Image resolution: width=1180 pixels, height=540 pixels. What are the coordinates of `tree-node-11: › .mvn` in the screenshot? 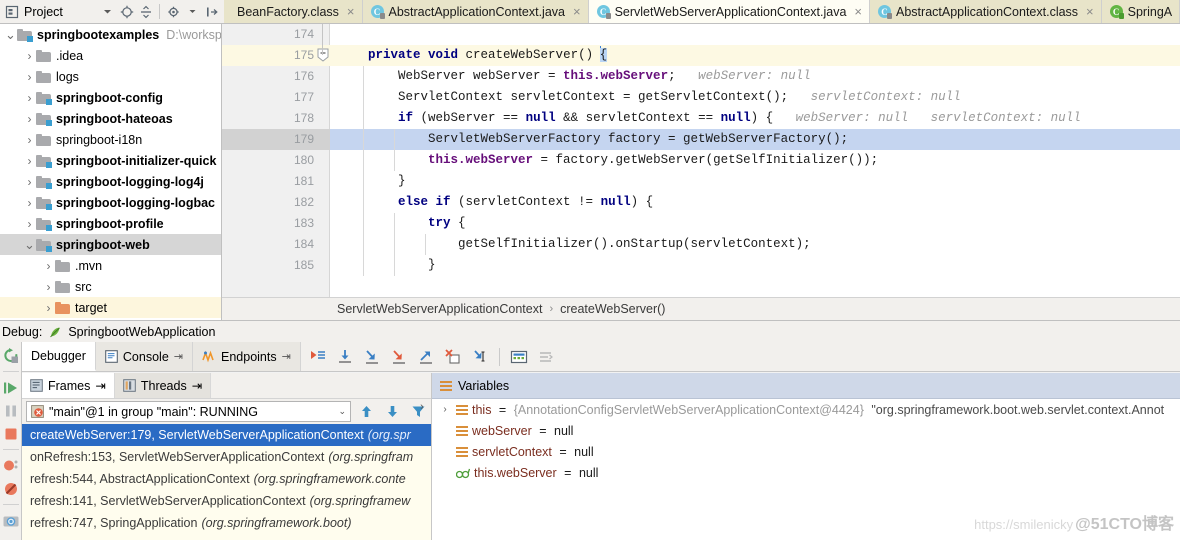 It's located at (110, 265).